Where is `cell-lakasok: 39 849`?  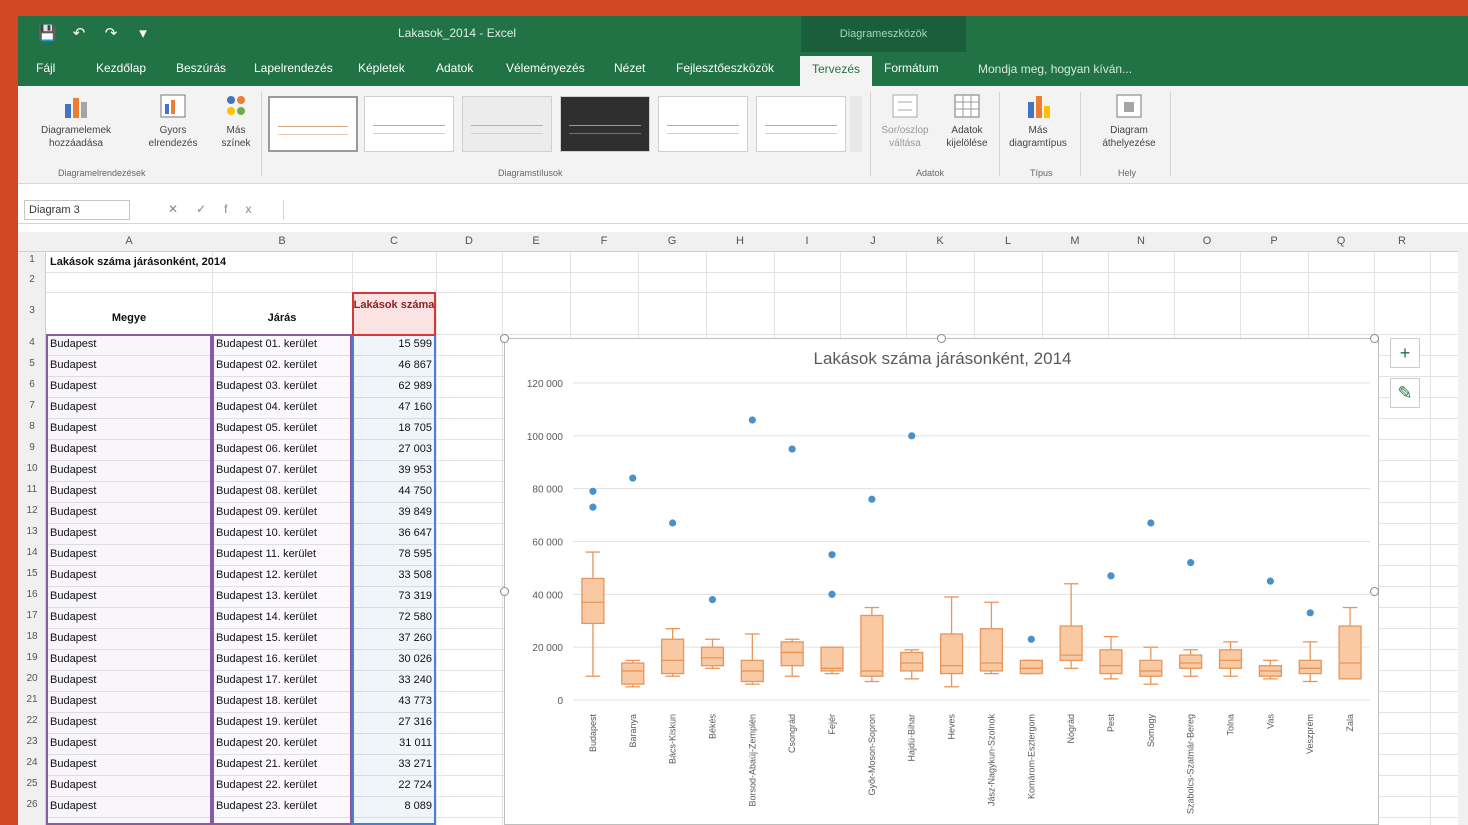 cell-lakasok: 39 849 is located at coordinates (392, 512).